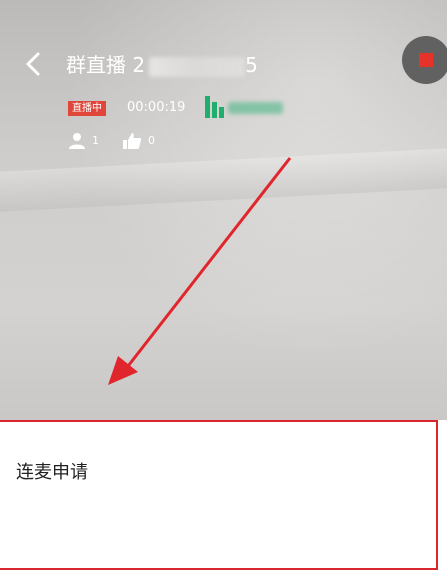 The image size is (447, 570). I want to click on user-icon, so click(77, 141).